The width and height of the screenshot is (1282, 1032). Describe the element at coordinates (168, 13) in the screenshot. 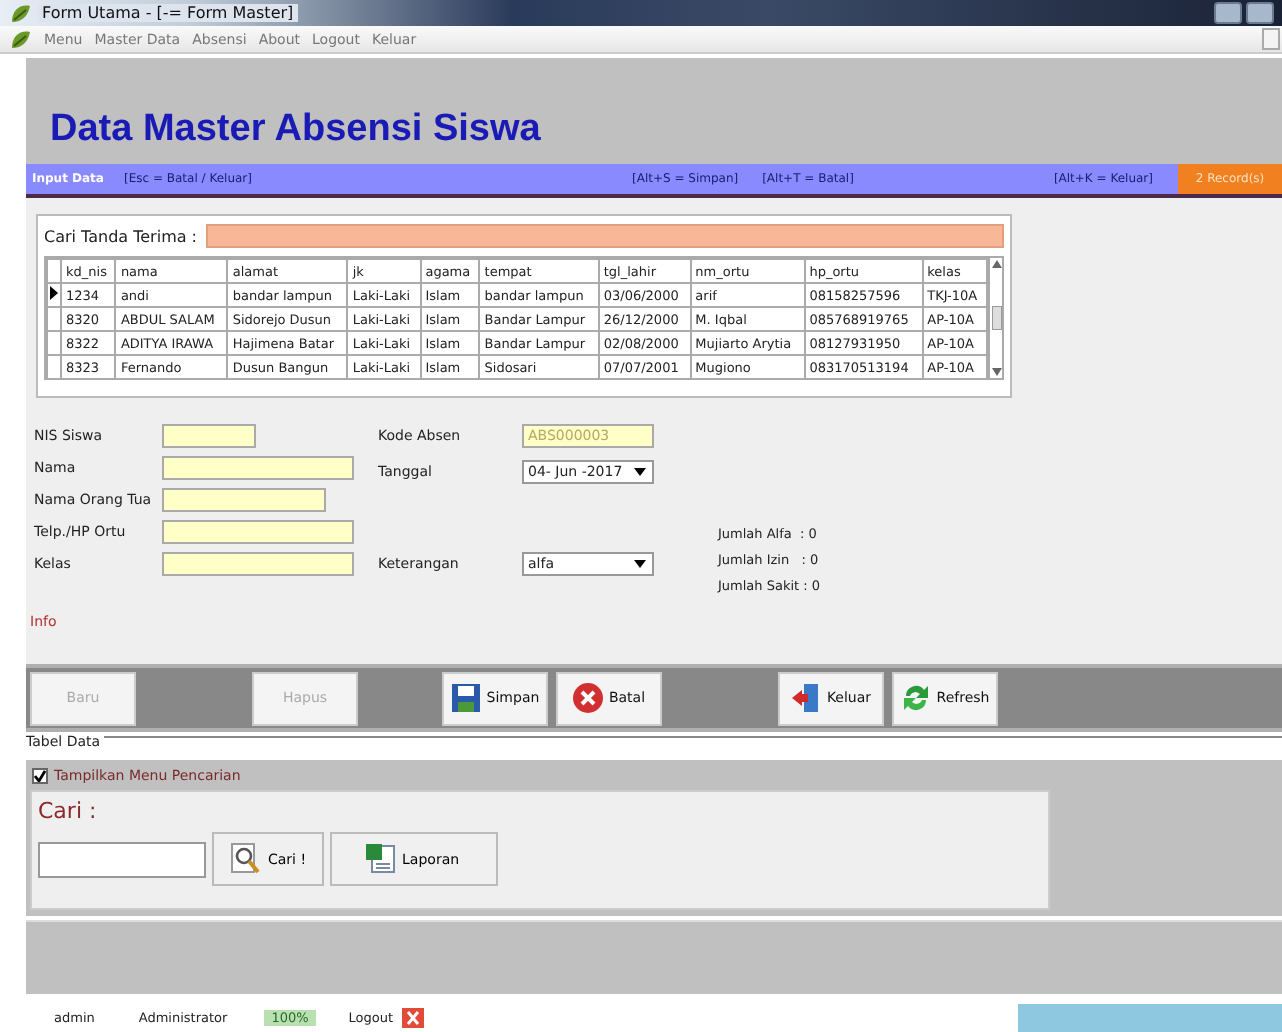

I see `window-title: Form Utama - [-= Form Master]` at that location.